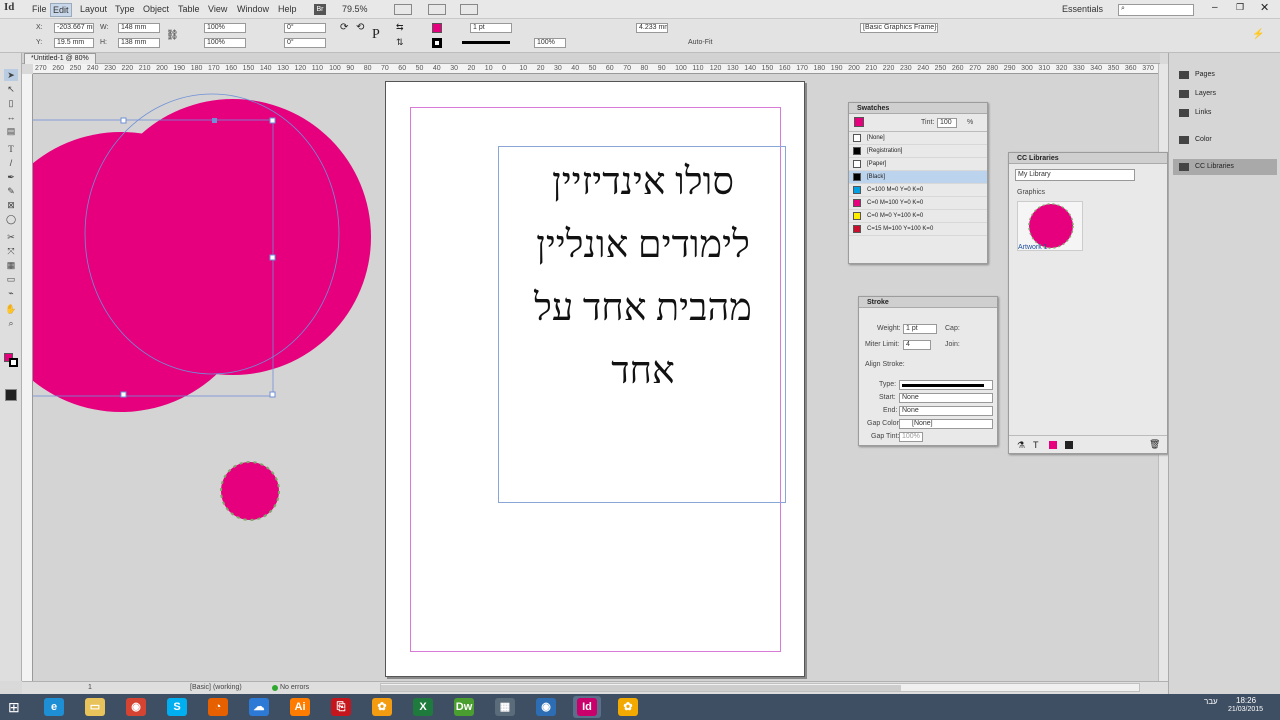  Describe the element at coordinates (1225, 113) in the screenshot. I see `dock-links: Links` at that location.